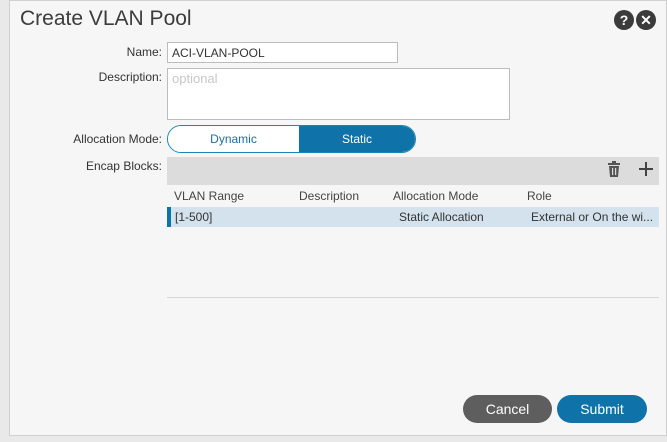  I want to click on column-description: Description, so click(346, 196).